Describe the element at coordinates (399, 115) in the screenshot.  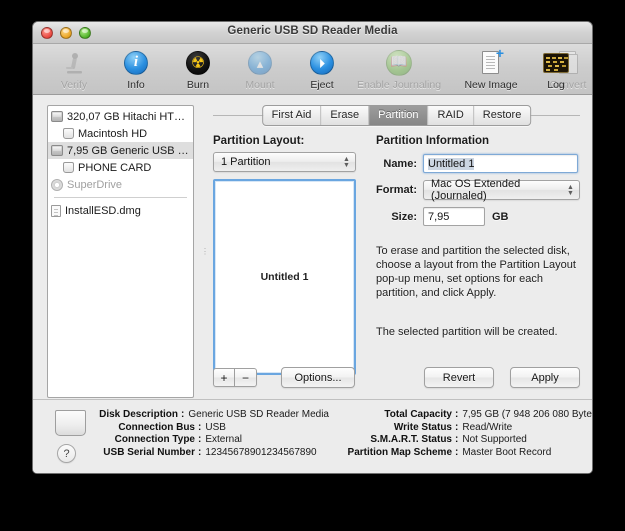
I see `tab-partition: Partition` at that location.